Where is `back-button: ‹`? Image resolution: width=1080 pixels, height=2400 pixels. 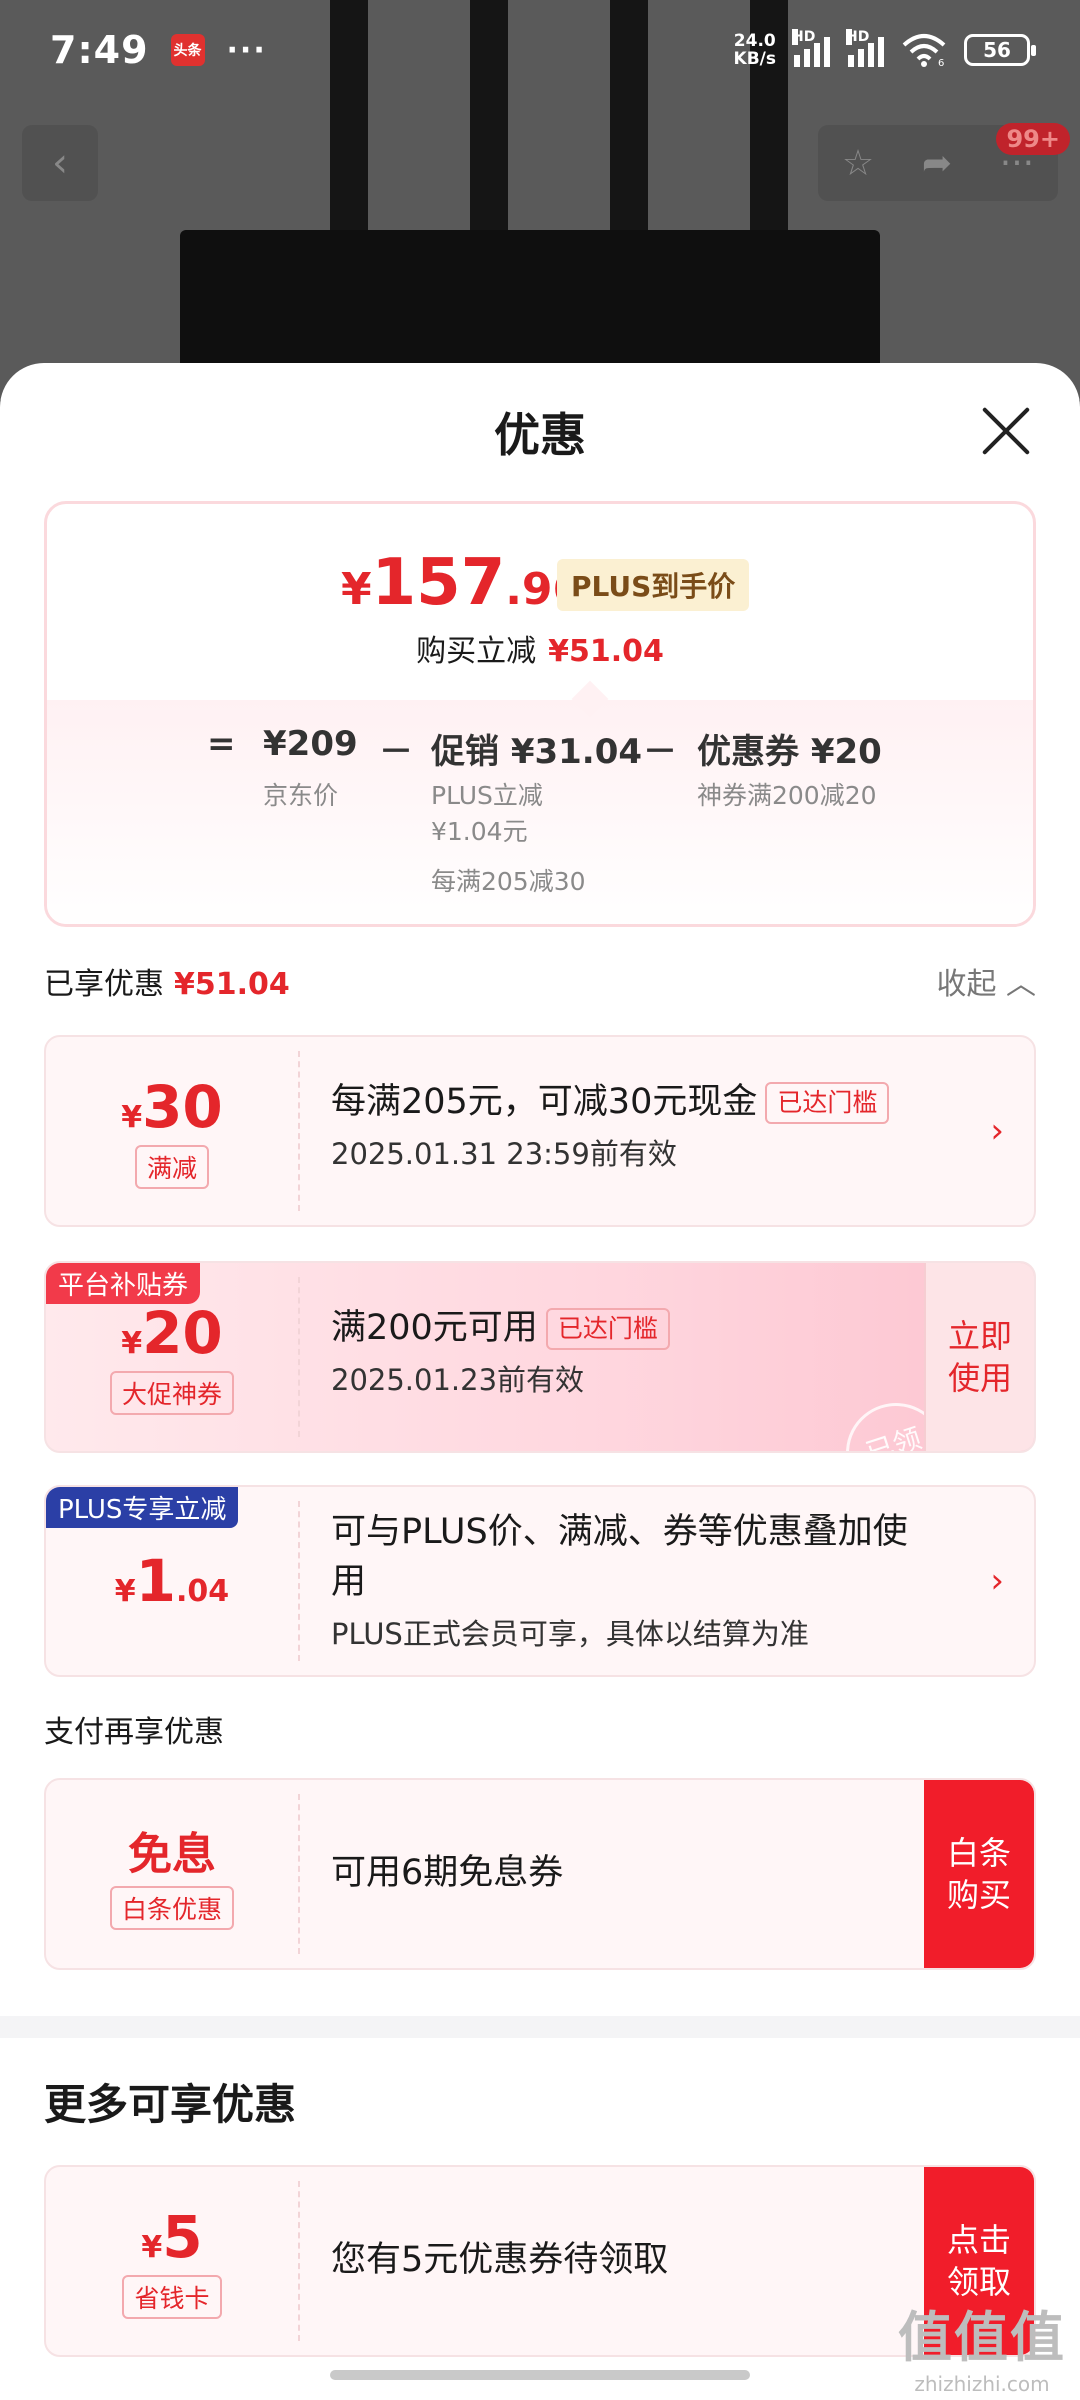
back-button: ‹ is located at coordinates (60, 163).